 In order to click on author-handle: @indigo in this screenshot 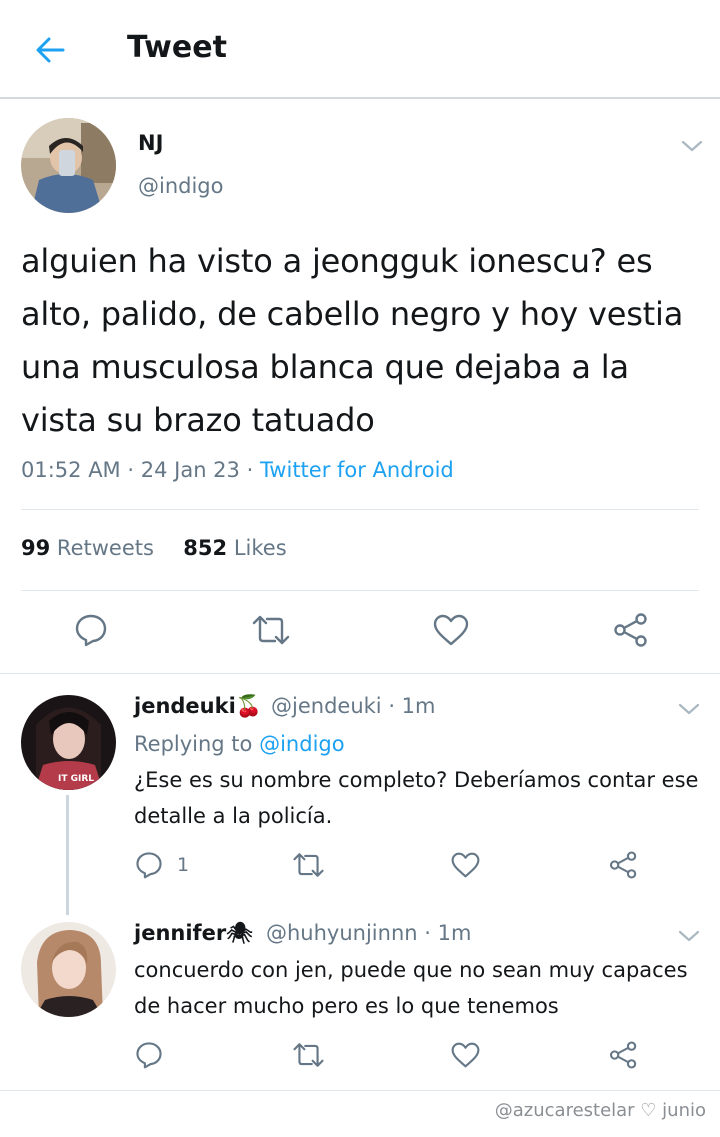, I will do `click(181, 186)`.